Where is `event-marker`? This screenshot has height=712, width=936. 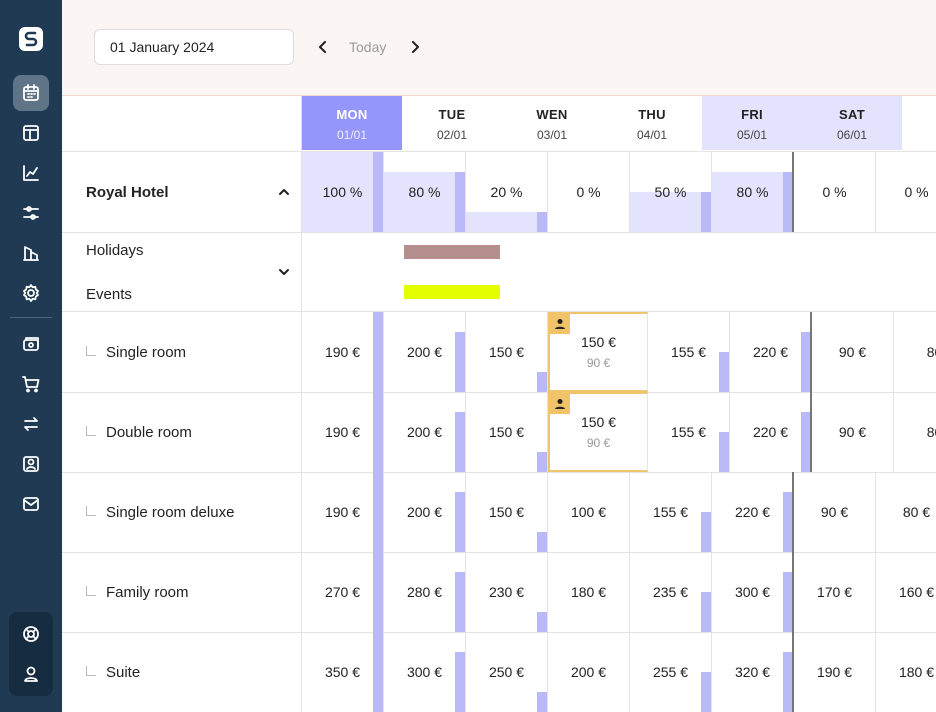
event-marker is located at coordinates (452, 292).